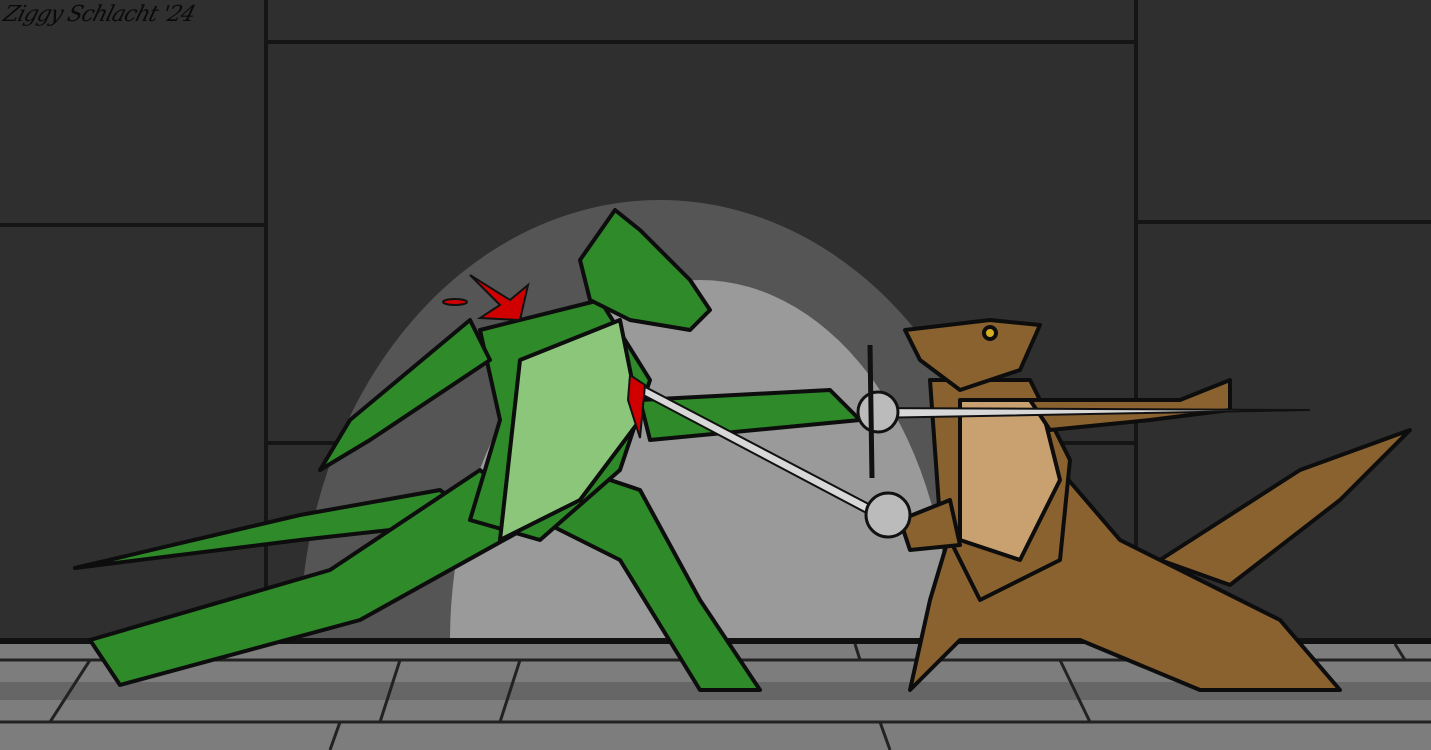 The image size is (1431, 750). I want to click on green-rapier-guard, so click(878, 412).